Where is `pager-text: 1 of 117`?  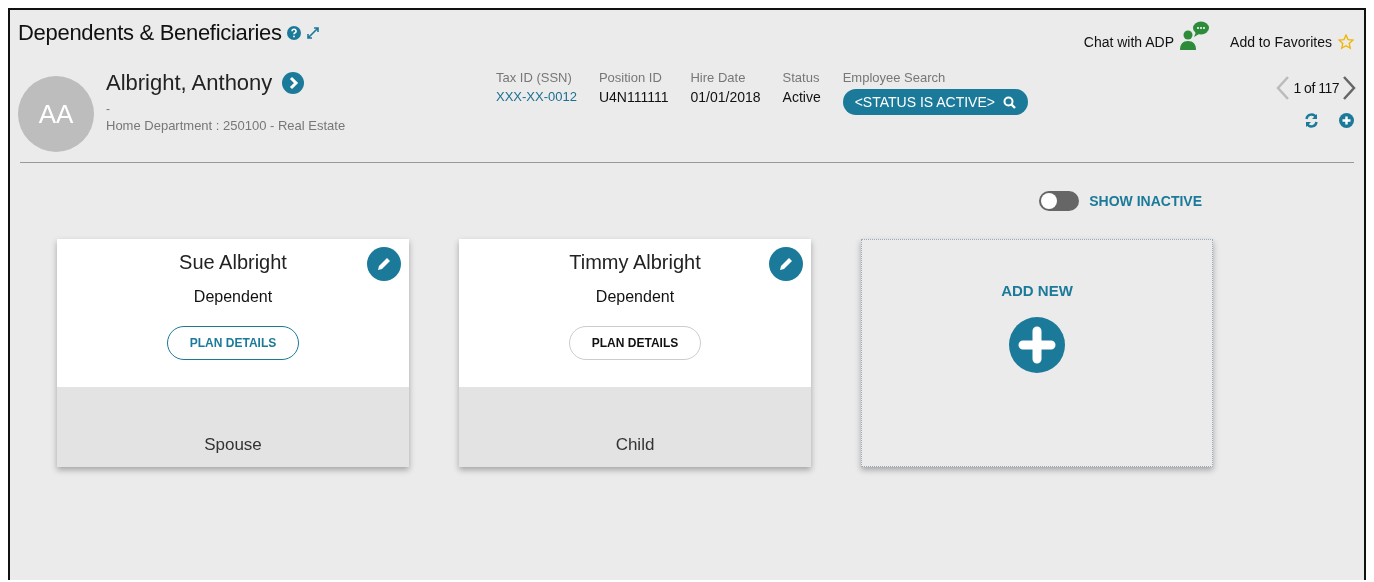
pager-text: 1 of 117 is located at coordinates (1316, 88).